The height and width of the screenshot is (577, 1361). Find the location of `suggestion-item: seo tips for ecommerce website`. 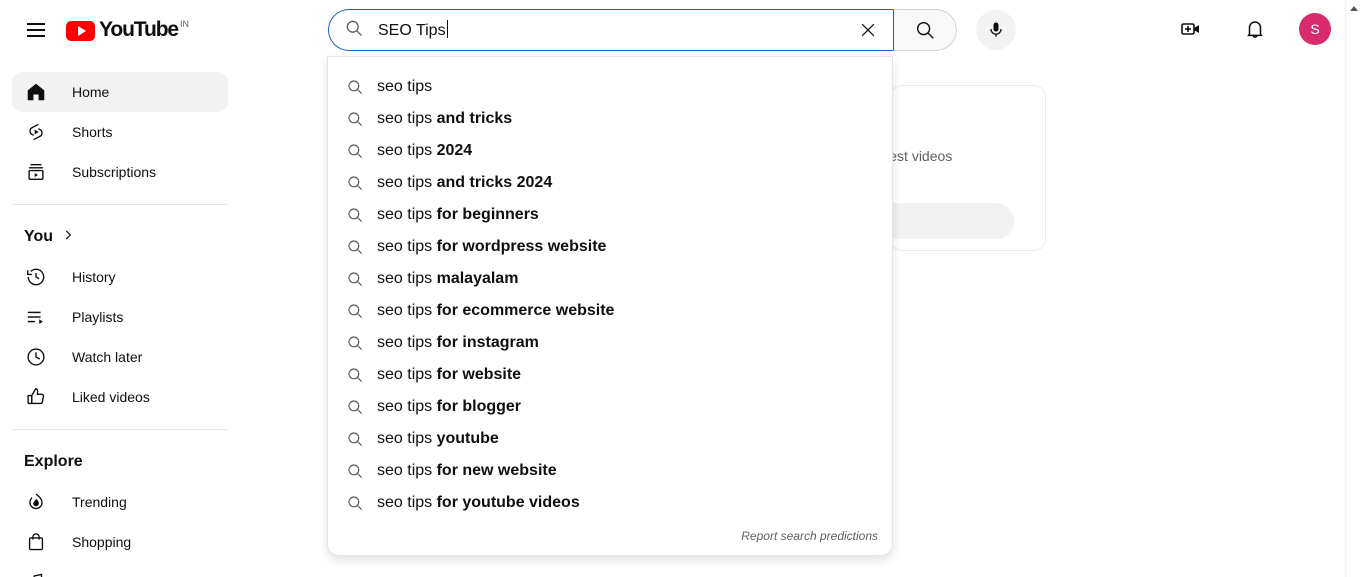

suggestion-item: seo tips for ecommerce website is located at coordinates (610, 311).